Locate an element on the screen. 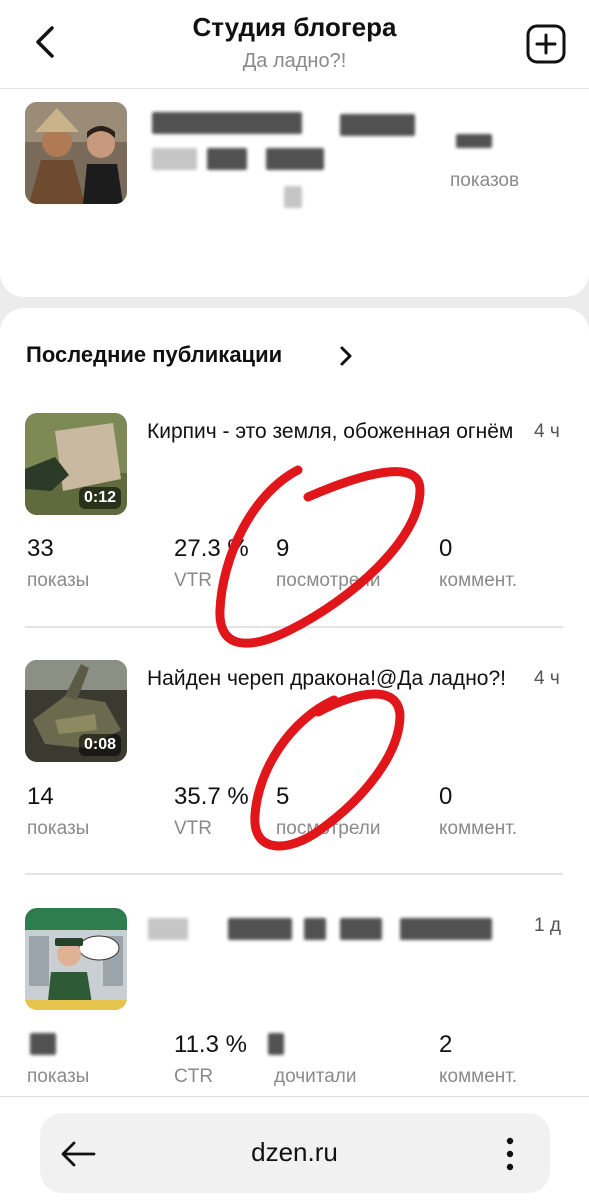 Image resolution: width=589 pixels, height=1201 pixels. redacted-channel-name is located at coordinates (227, 123).